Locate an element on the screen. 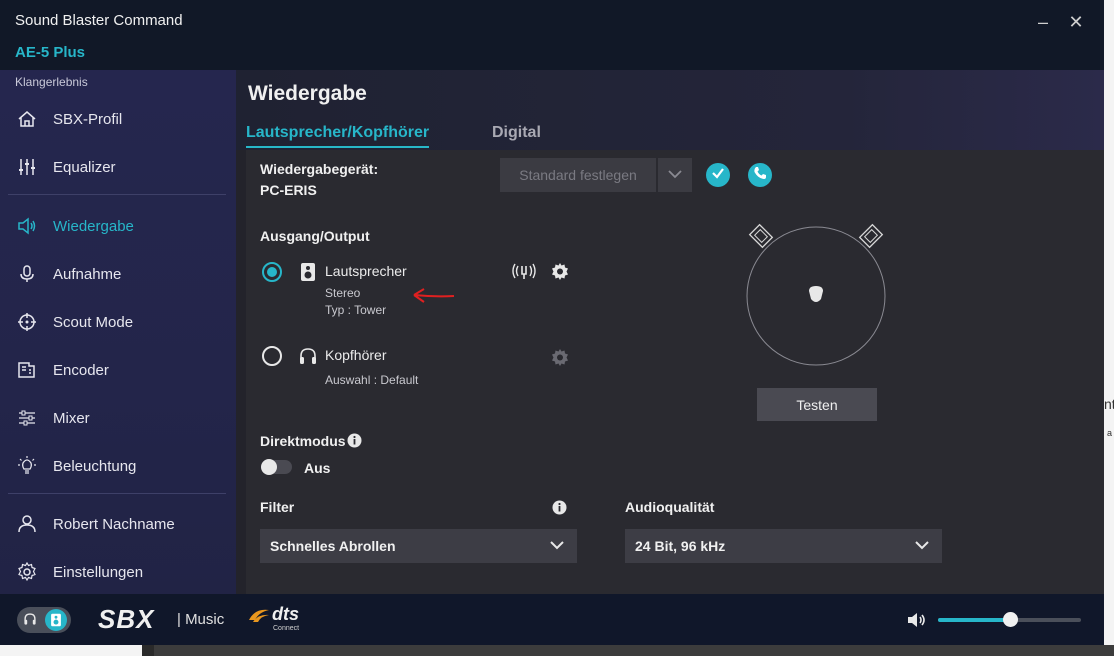  minimize-button: – is located at coordinates (1043, 22).